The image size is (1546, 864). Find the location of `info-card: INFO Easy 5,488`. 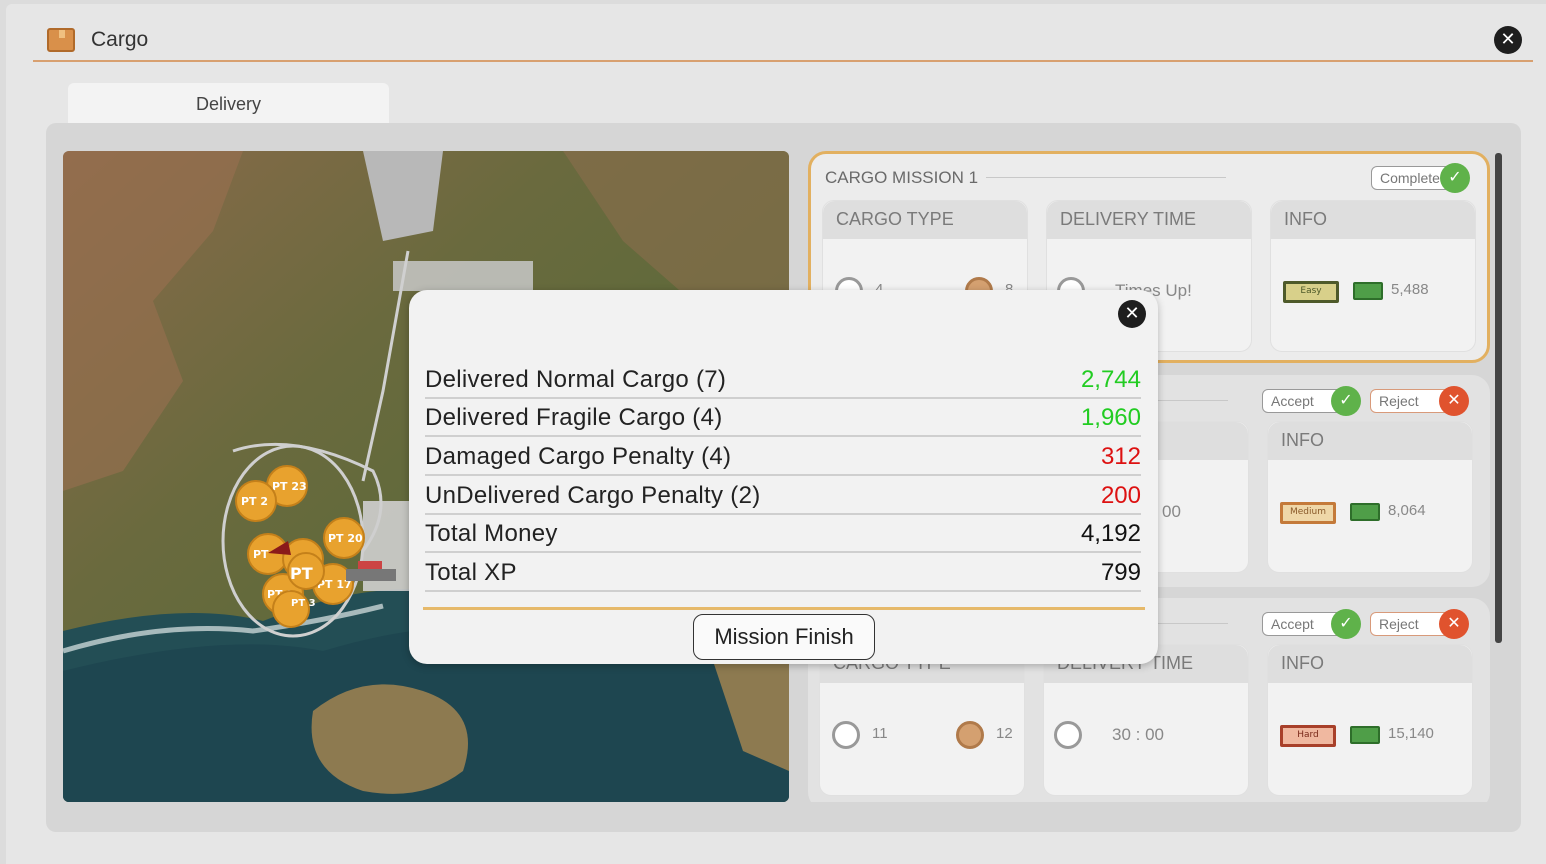

info-card: INFO Easy 5,488 is located at coordinates (1373, 276).